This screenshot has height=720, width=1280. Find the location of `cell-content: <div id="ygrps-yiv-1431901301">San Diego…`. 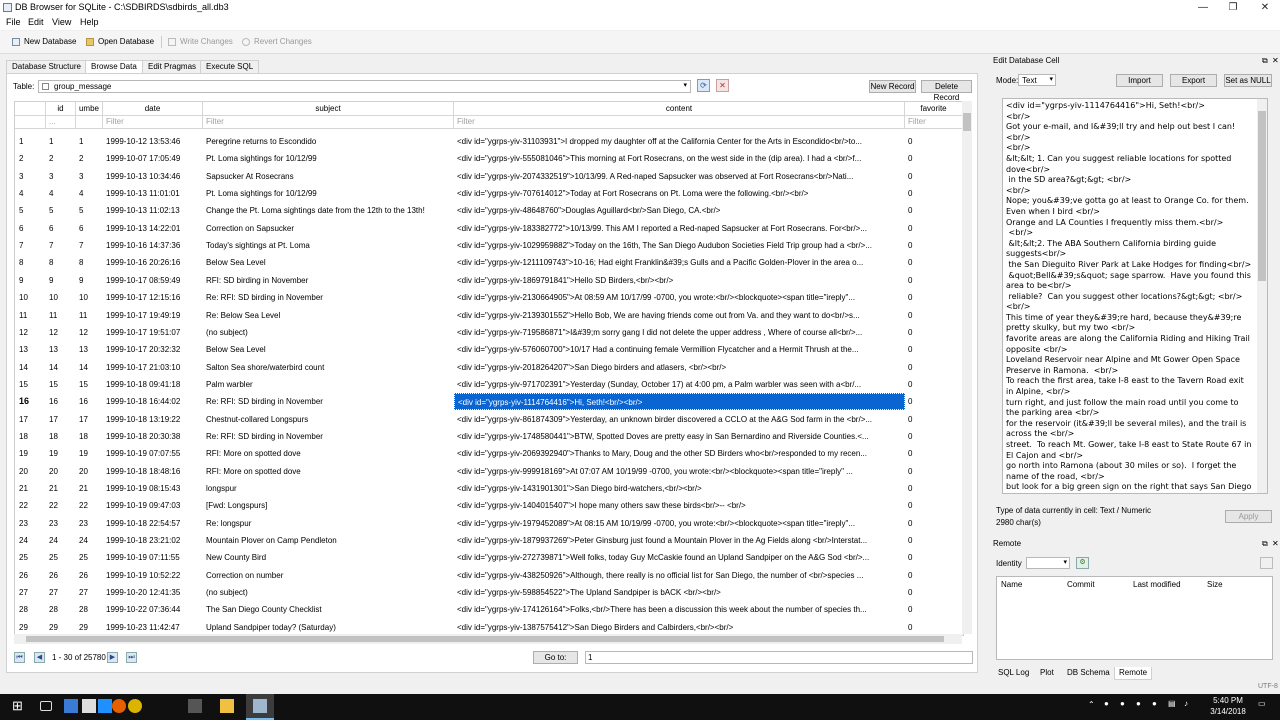

cell-content: <div id="ygrps-yiv-1431901301">San Diego… is located at coordinates (679, 488).